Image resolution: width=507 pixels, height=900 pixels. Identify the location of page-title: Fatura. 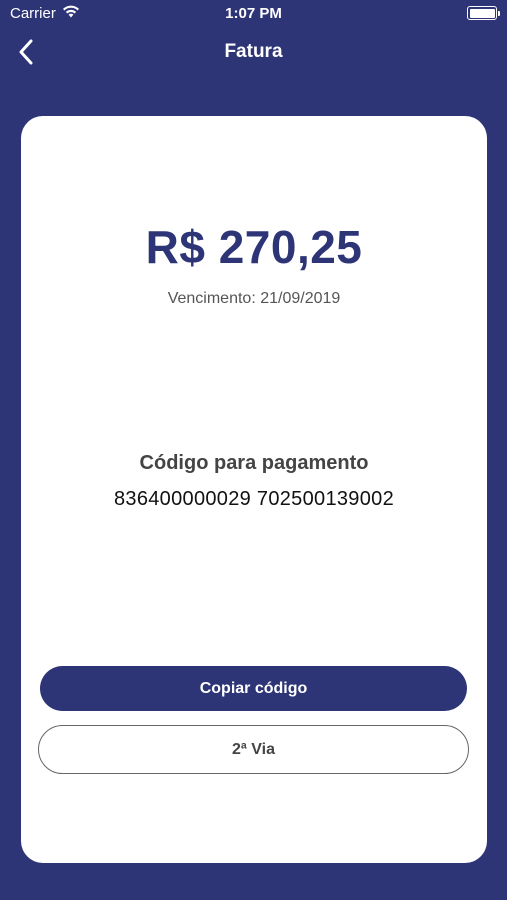
(253, 51).